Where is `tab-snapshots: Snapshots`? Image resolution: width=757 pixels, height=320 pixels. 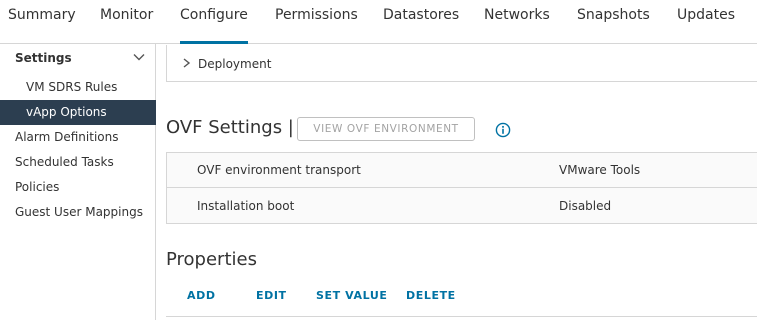
tab-snapshots: Snapshots is located at coordinates (613, 25).